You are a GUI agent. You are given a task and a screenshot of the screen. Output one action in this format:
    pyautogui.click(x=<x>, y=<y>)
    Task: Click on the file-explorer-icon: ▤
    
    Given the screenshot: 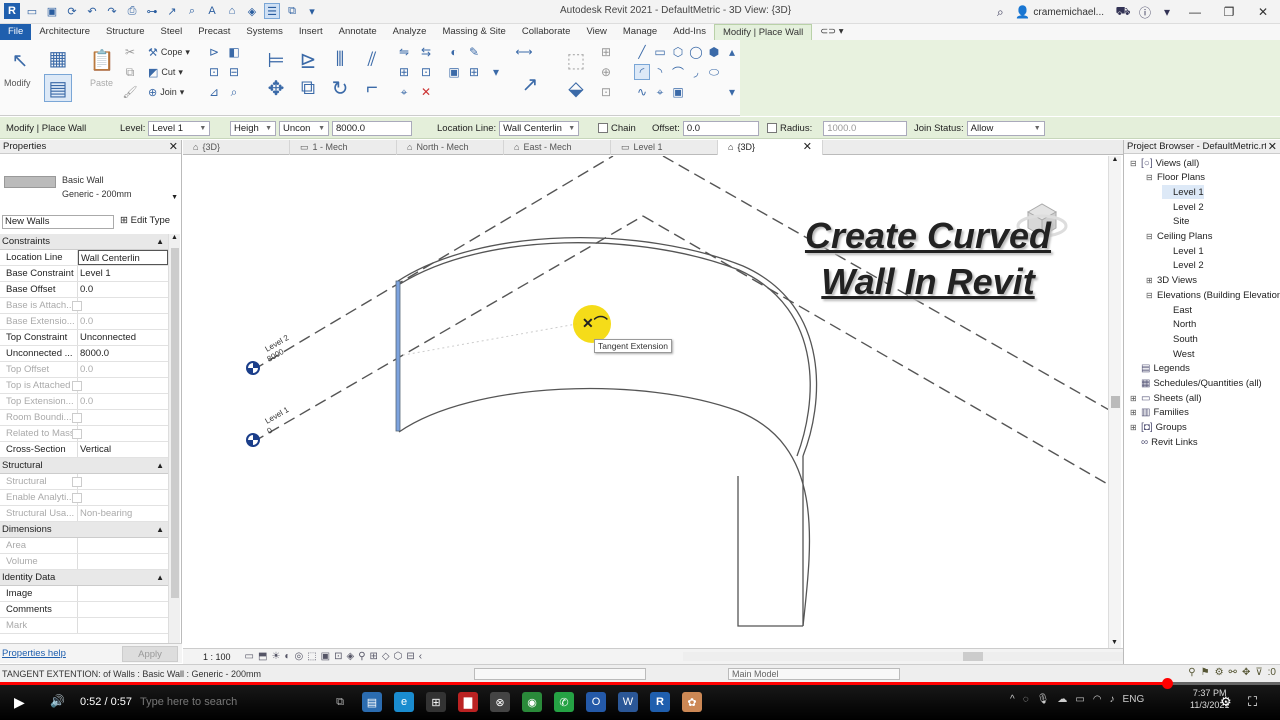 What is the action you would take?
    pyautogui.click(x=372, y=702)
    